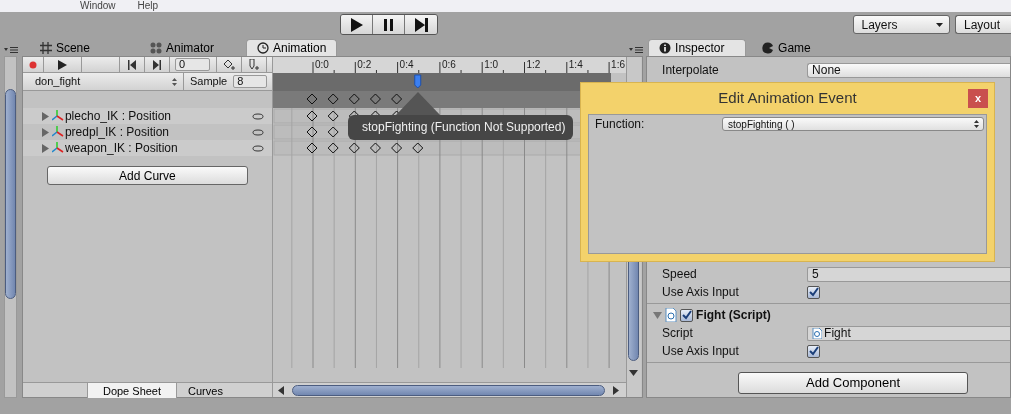  I want to click on view-tab: Curves, so click(205, 390).